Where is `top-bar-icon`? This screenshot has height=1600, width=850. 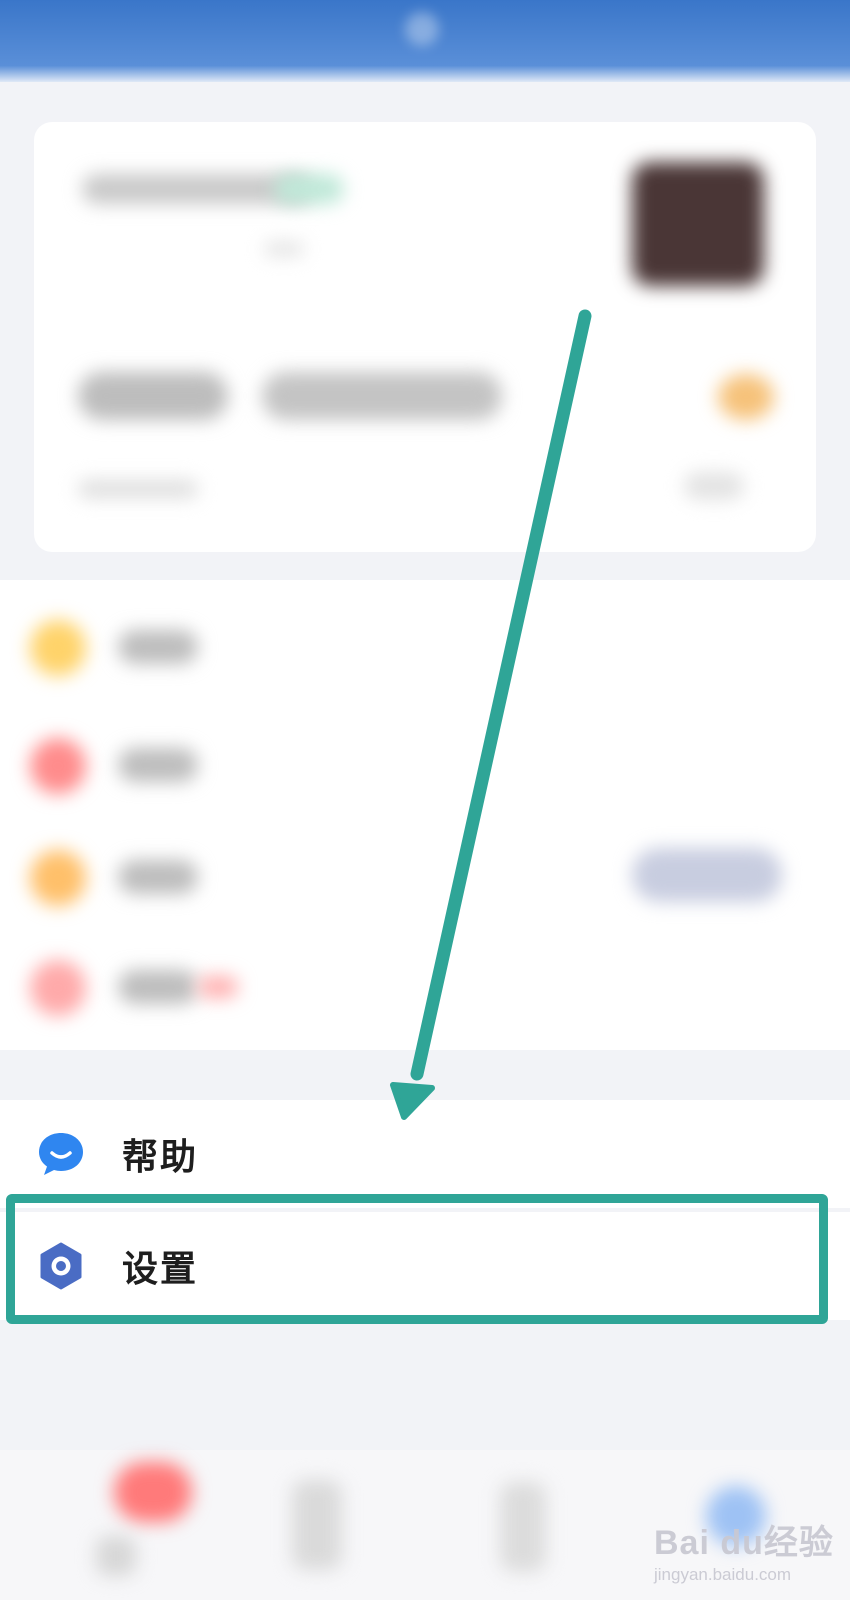
top-bar-icon is located at coordinates (422, 29).